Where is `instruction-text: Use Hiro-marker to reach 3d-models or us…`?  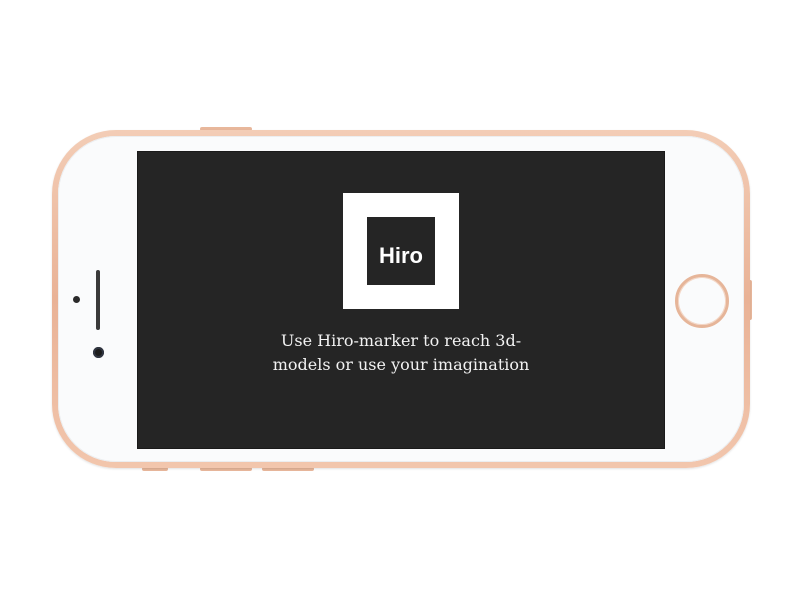 instruction-text: Use Hiro-marker to reach 3d-models or us… is located at coordinates (401, 352).